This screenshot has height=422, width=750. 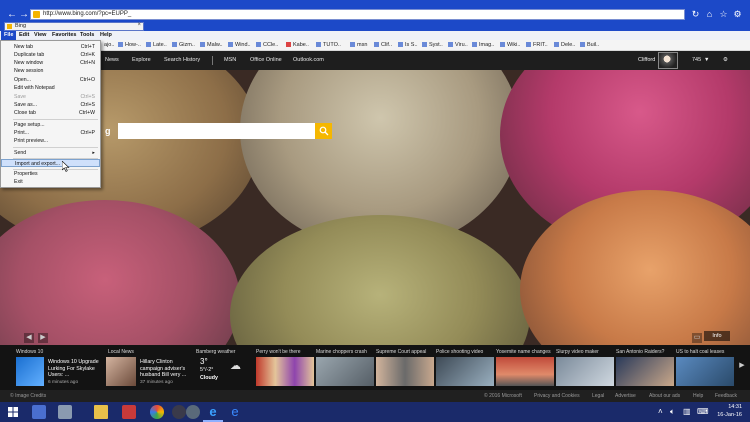 What do you see at coordinates (577, 352) in the screenshot?
I see `news-category: Slurpy video maker` at bounding box center [577, 352].